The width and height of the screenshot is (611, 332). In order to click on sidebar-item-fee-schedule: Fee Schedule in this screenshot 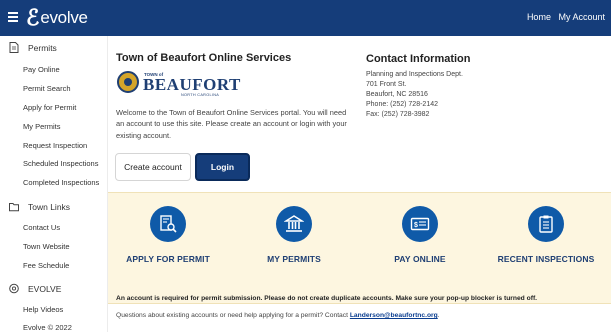, I will do `click(46, 265)`.